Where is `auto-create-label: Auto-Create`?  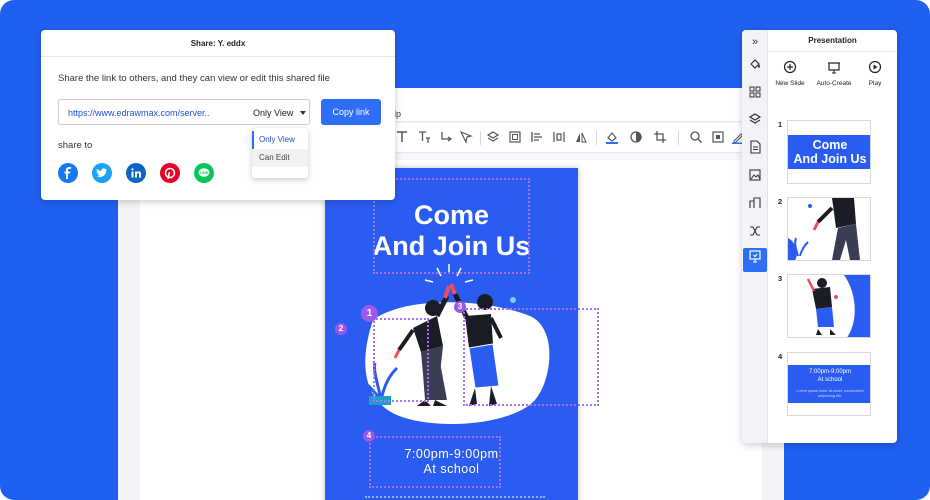
auto-create-label: Auto-Create is located at coordinates (834, 83).